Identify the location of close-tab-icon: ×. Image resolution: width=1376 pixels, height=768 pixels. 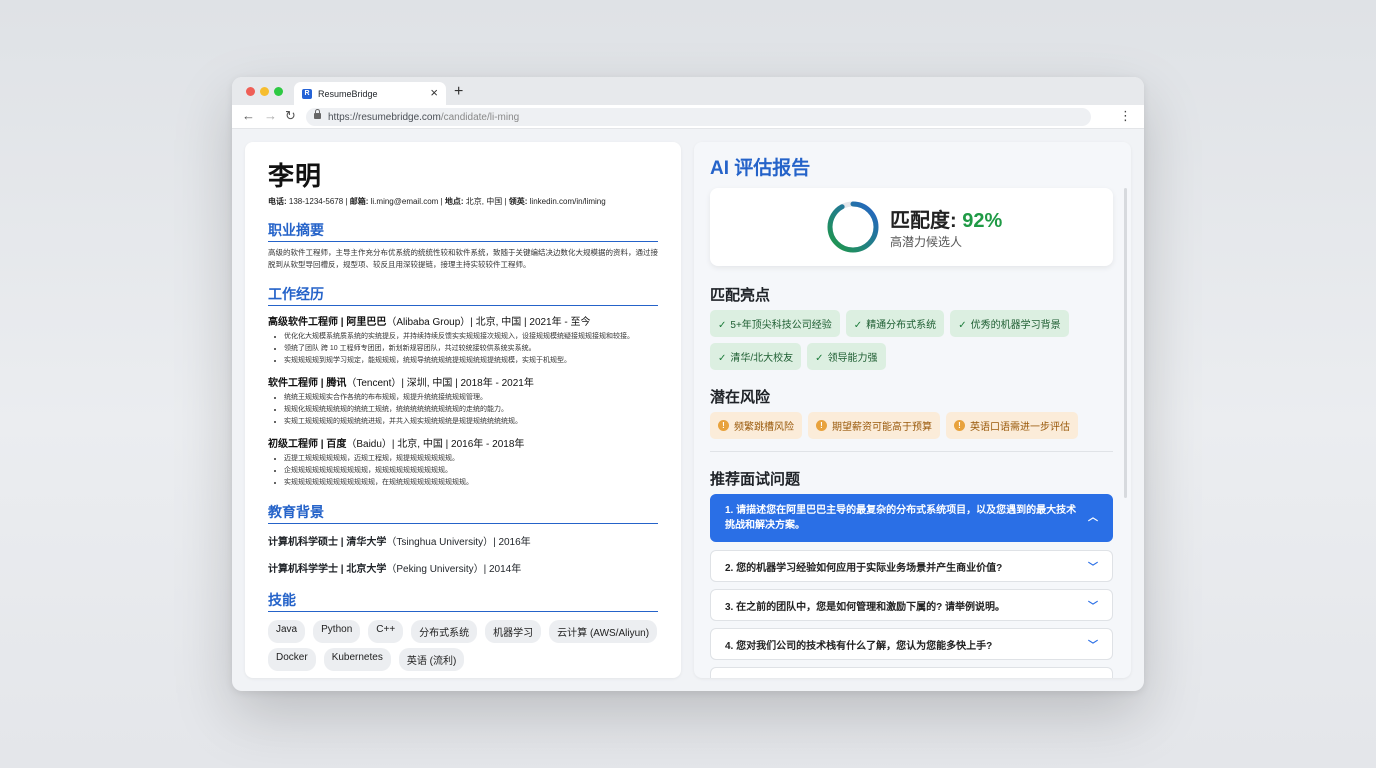
(434, 92).